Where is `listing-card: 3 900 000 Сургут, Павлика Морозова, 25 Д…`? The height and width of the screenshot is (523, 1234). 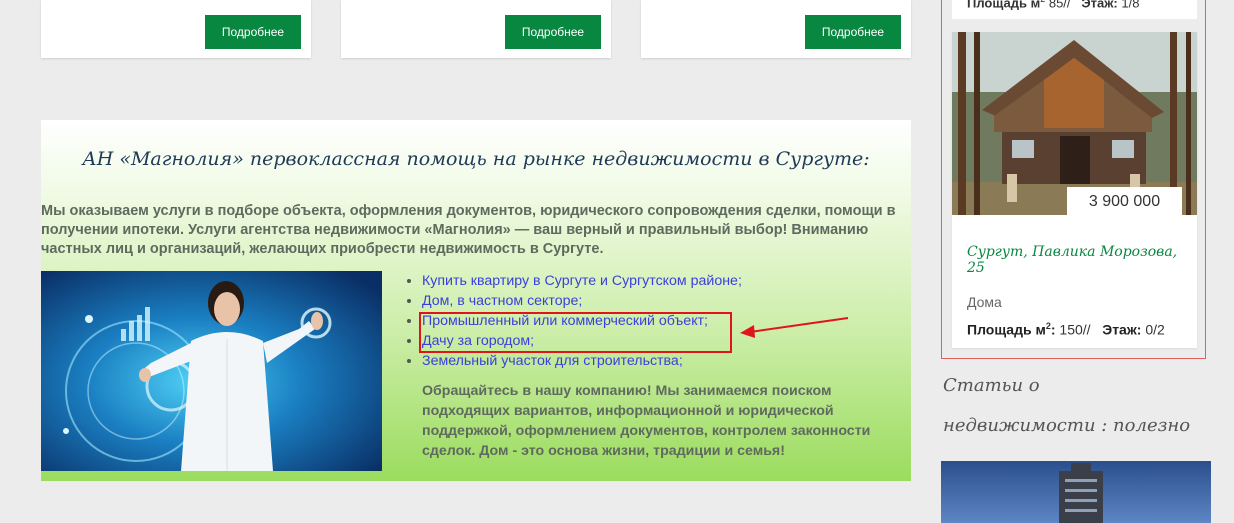
listing-card: 3 900 000 Сургут, Павлика Морозова, 25 Д… is located at coordinates (1074, 190).